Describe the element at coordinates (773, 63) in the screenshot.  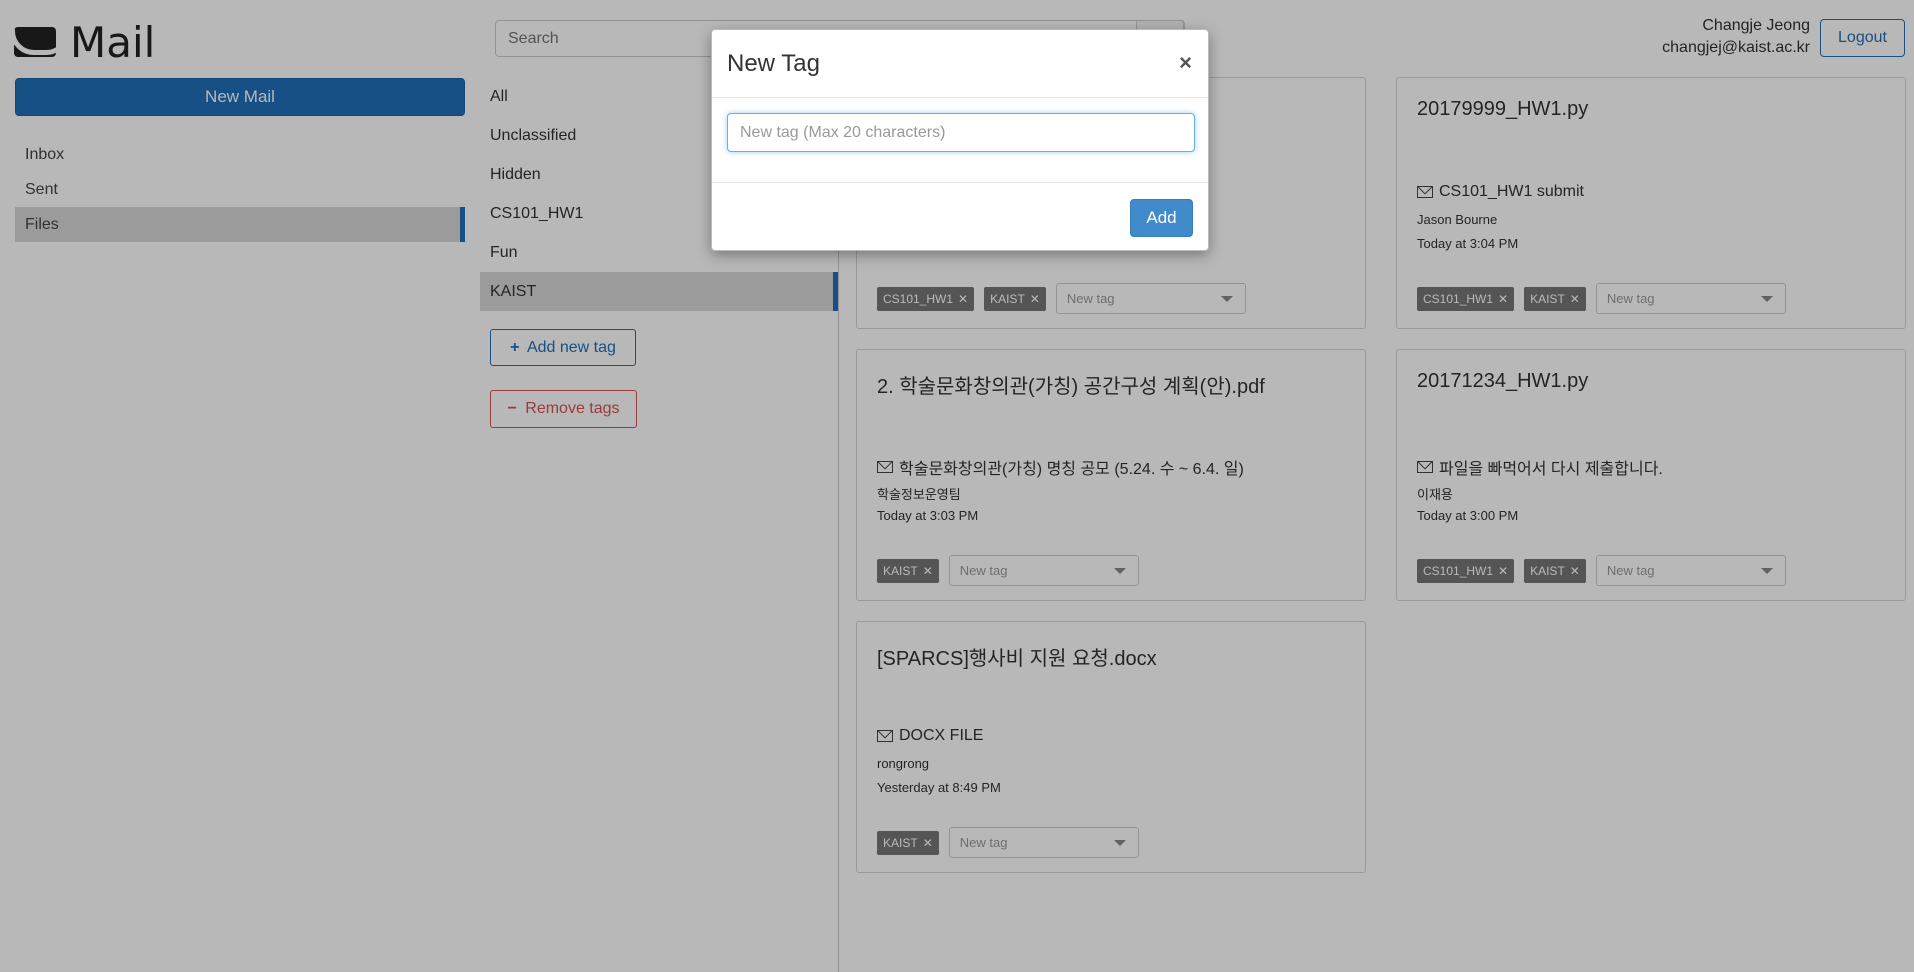
I see `modal-title: New Tag` at that location.